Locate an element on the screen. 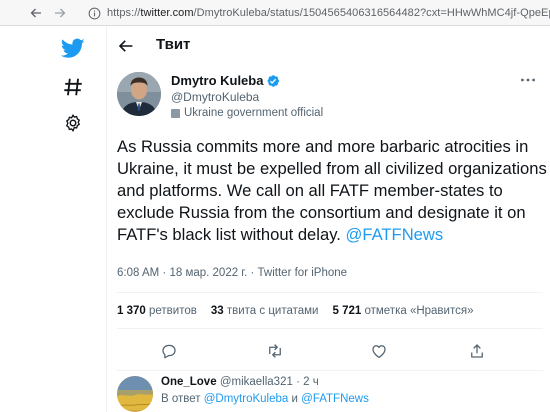 The height and width of the screenshot is (412, 550). info-icon is located at coordinates (94, 13).